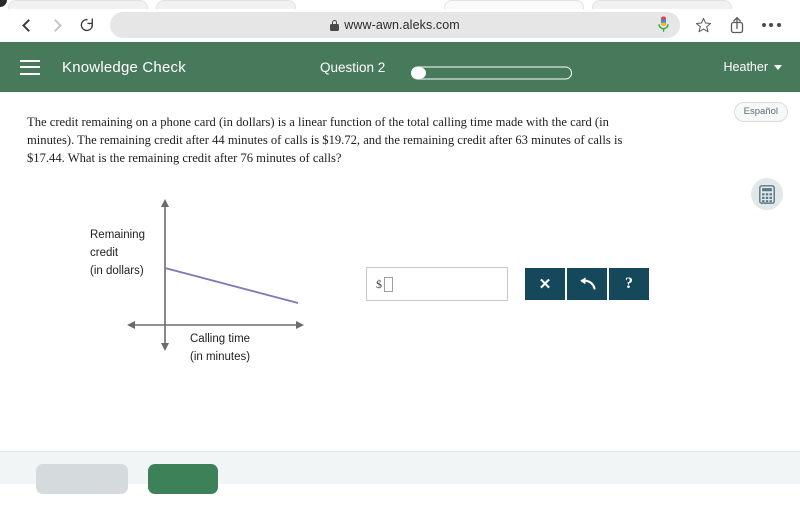 The image size is (800, 517). I want to click on y-axis-label-line-2: credit, so click(104, 252).